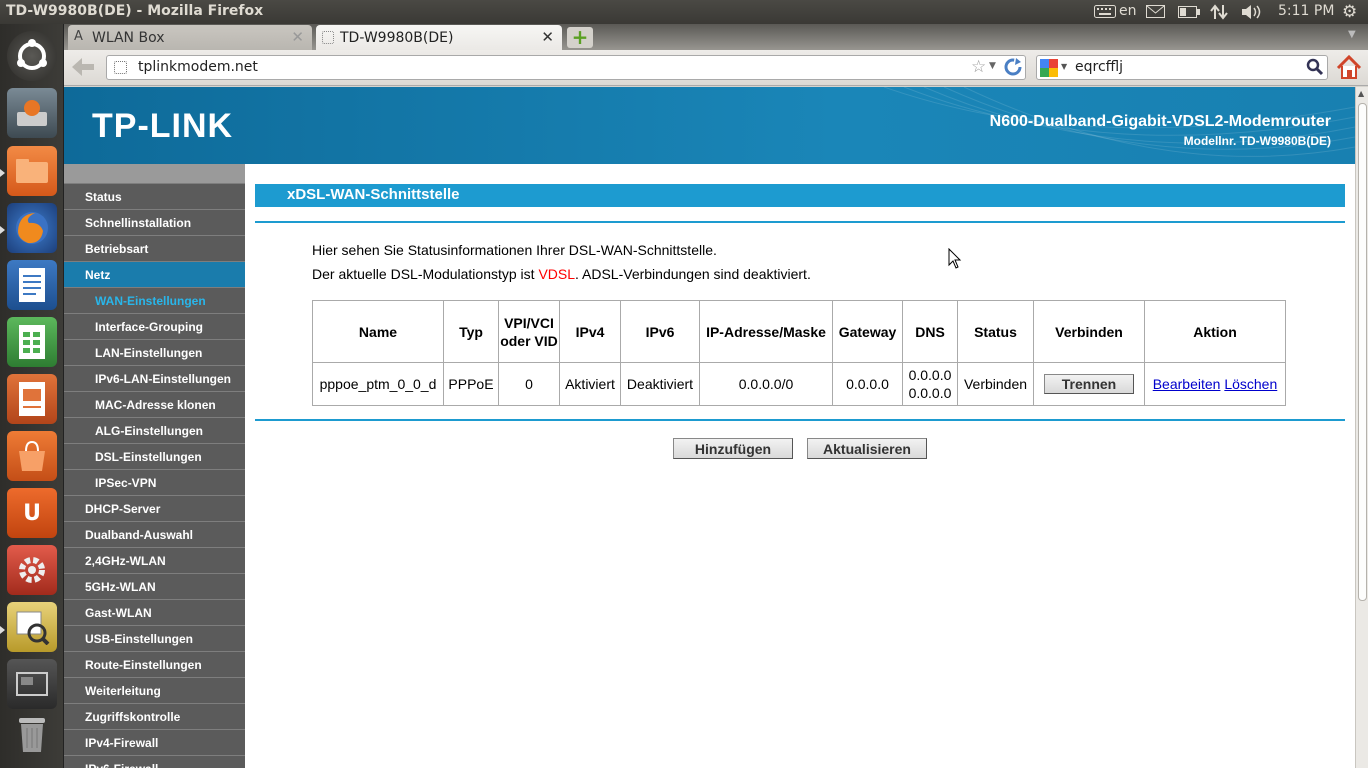 The width and height of the screenshot is (1368, 768). Describe the element at coordinates (154, 509) in the screenshot. I see `menu-dhcp-server: DHCP-Server` at that location.